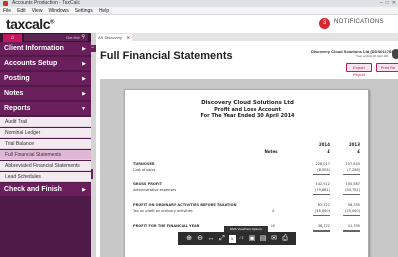 The width and height of the screenshot is (398, 257). Describe the element at coordinates (323, 205) in the screenshot. I see `report-value-2014: 63,721` at that location.